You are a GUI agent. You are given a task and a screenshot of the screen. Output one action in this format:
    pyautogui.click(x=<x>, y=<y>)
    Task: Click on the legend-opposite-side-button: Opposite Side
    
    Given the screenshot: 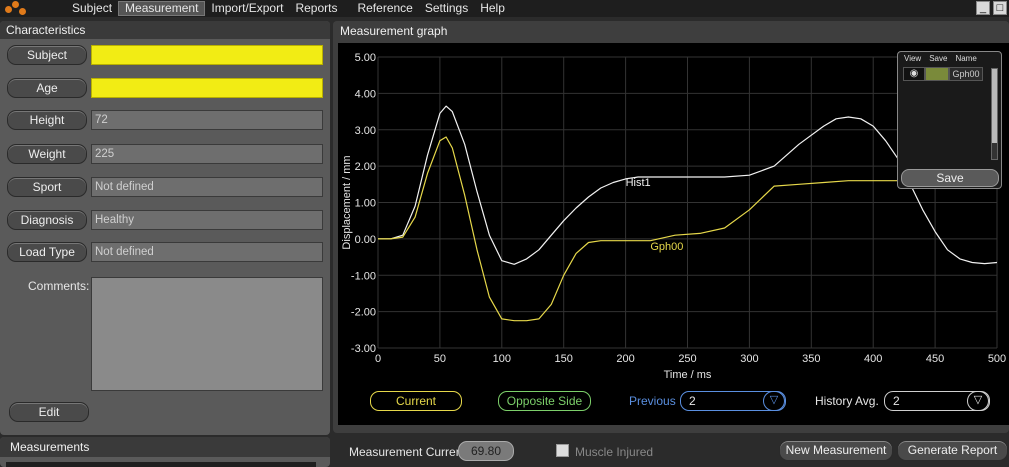 What is the action you would take?
    pyautogui.click(x=544, y=401)
    